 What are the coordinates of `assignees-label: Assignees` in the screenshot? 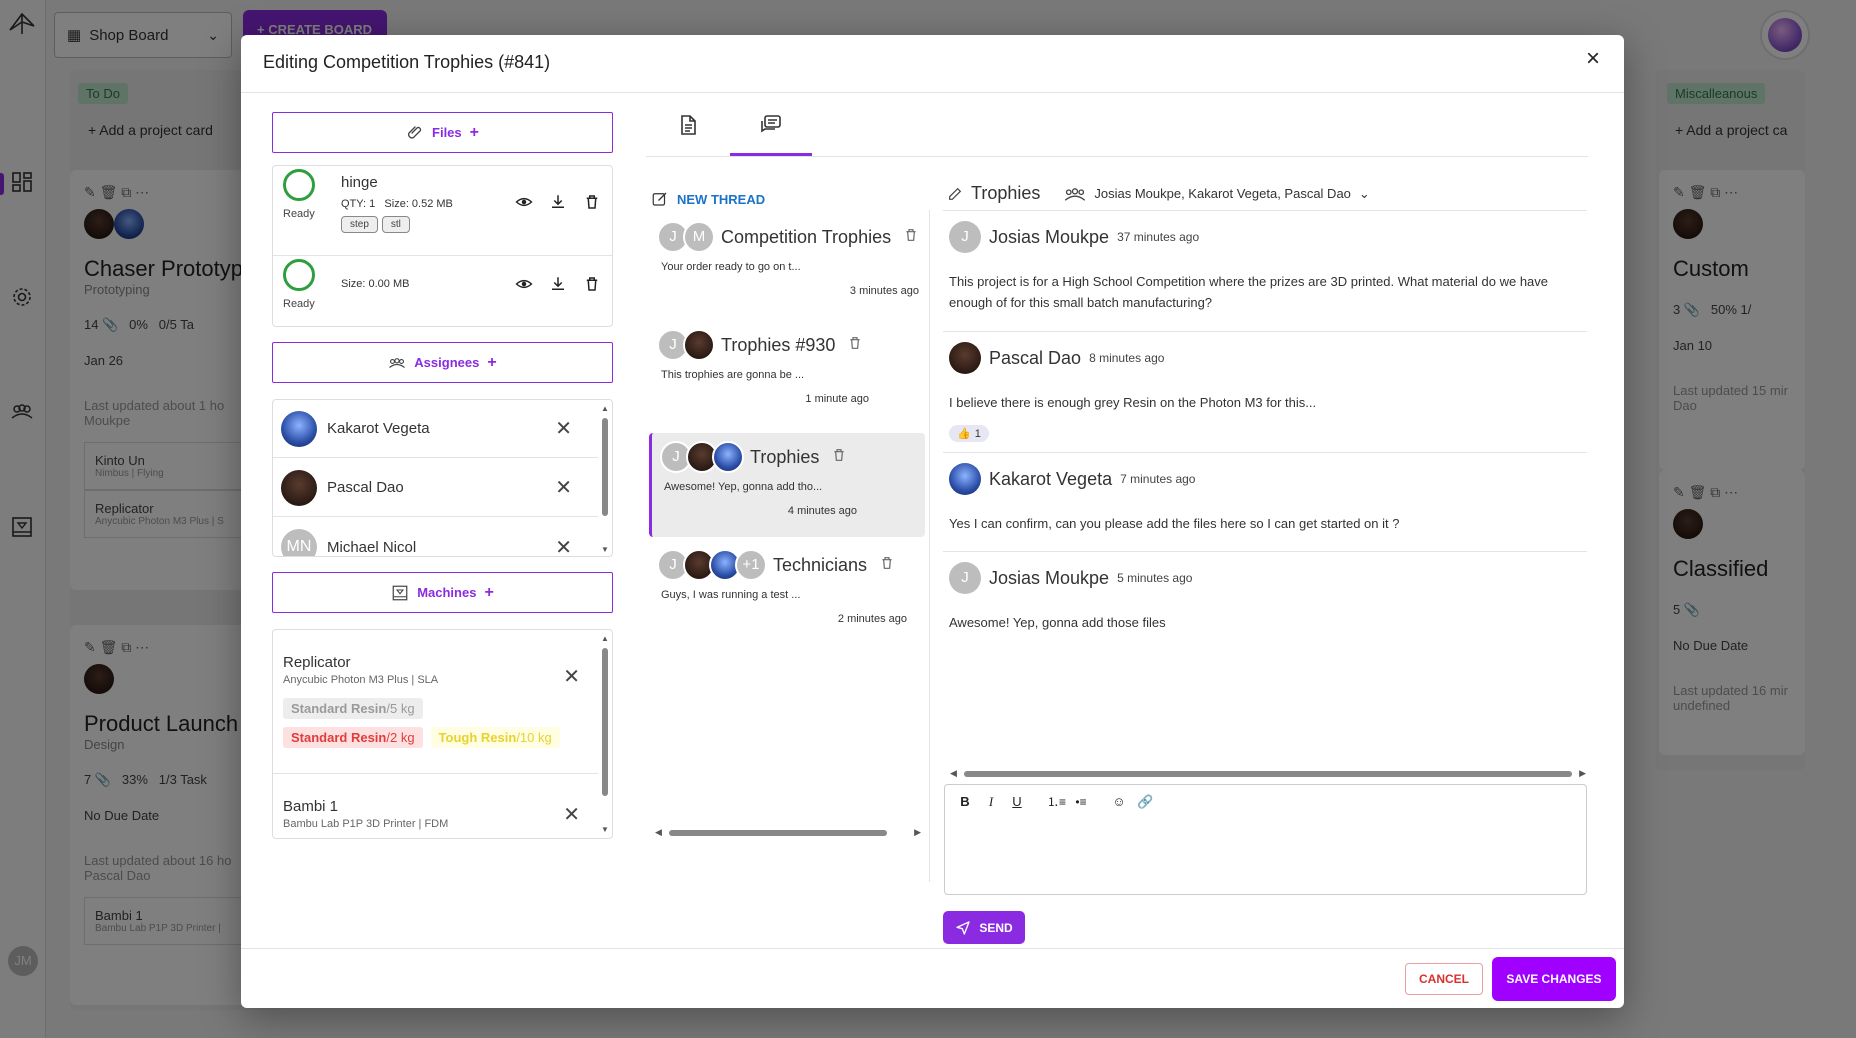 It's located at (447, 362).